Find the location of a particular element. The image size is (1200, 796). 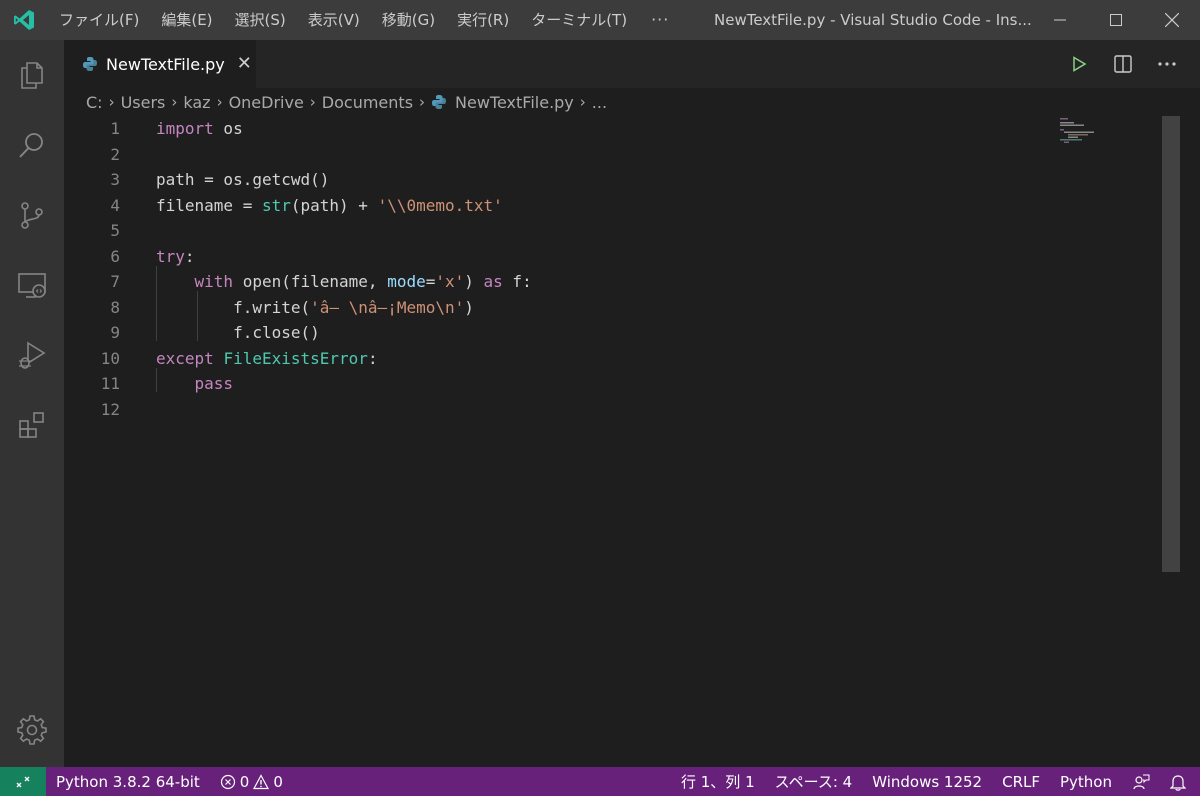

breadcrumb-item: kaz is located at coordinates (196, 102).